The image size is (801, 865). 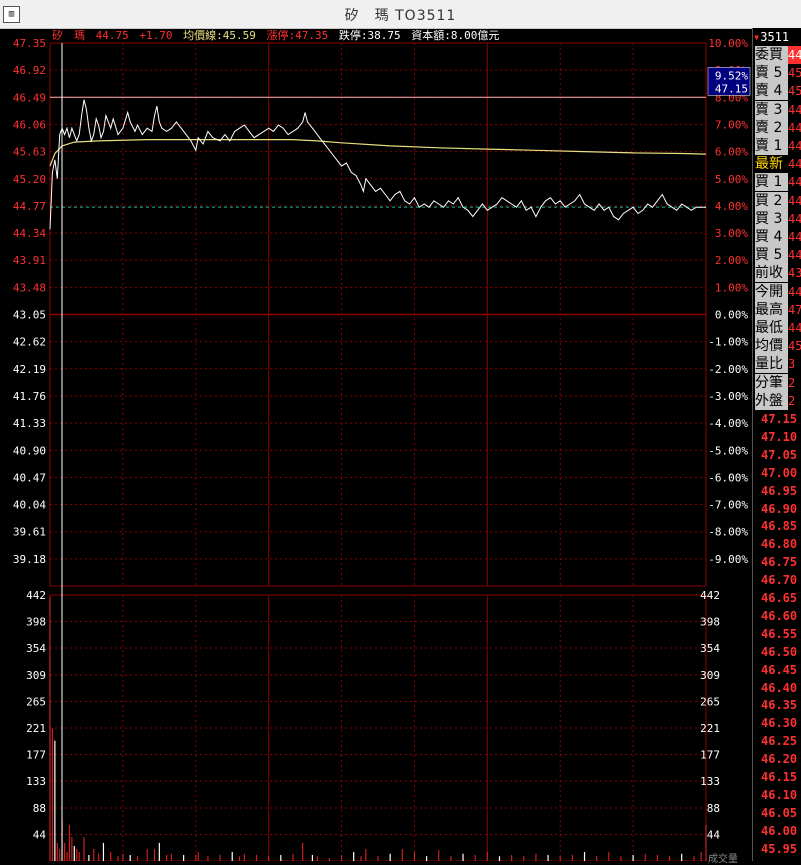 What do you see at coordinates (777, 273) in the screenshot?
I see `quote-row: 前收43` at bounding box center [777, 273].